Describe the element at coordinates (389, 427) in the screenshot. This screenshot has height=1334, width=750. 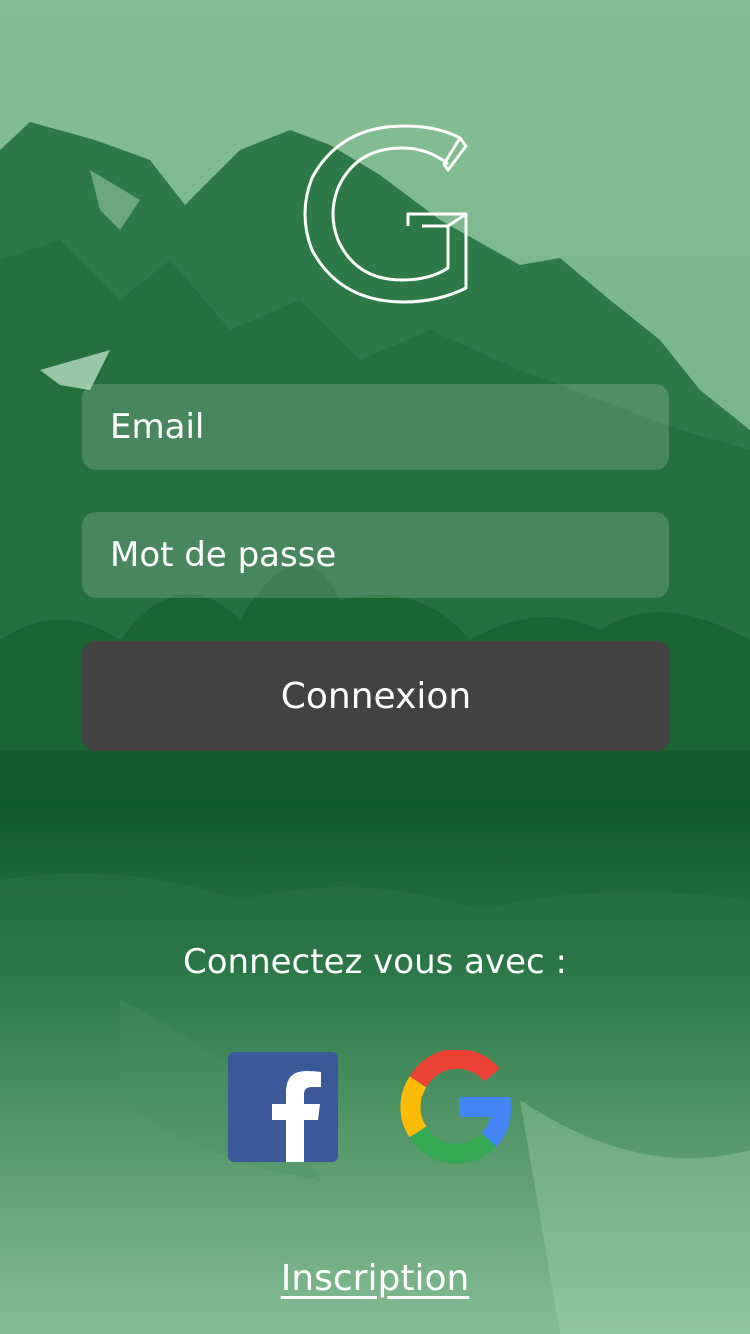
I see `email-input` at that location.